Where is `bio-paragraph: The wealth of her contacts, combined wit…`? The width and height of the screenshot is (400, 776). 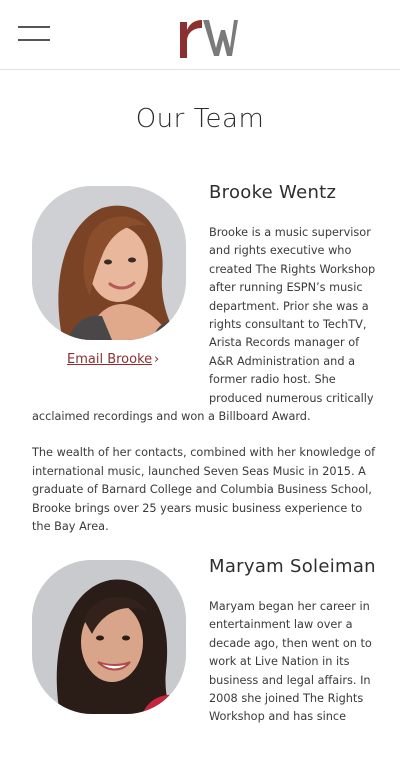
bio-paragraph: The wealth of her contacts, combined wit… is located at coordinates (204, 490).